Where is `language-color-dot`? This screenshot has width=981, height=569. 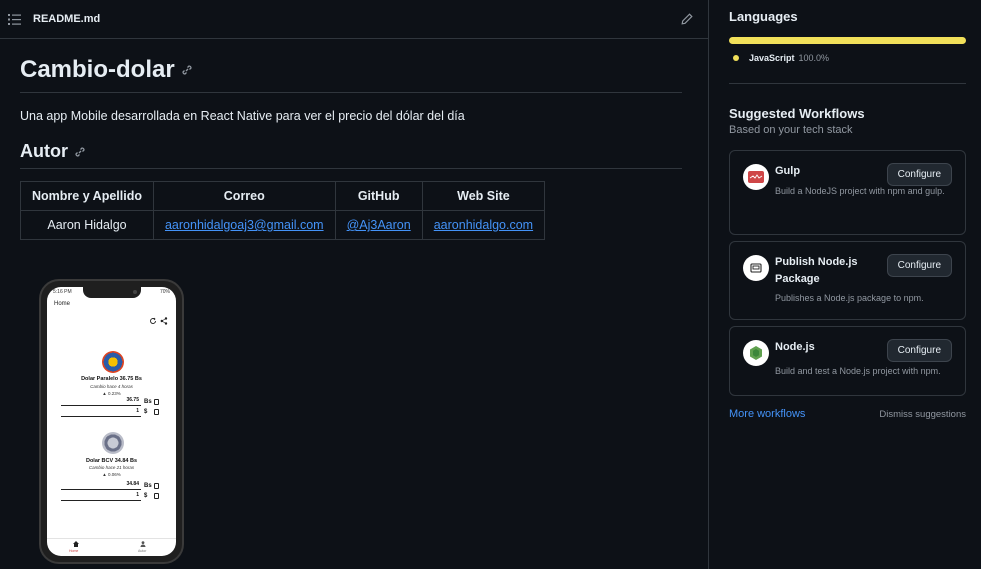 language-color-dot is located at coordinates (736, 58).